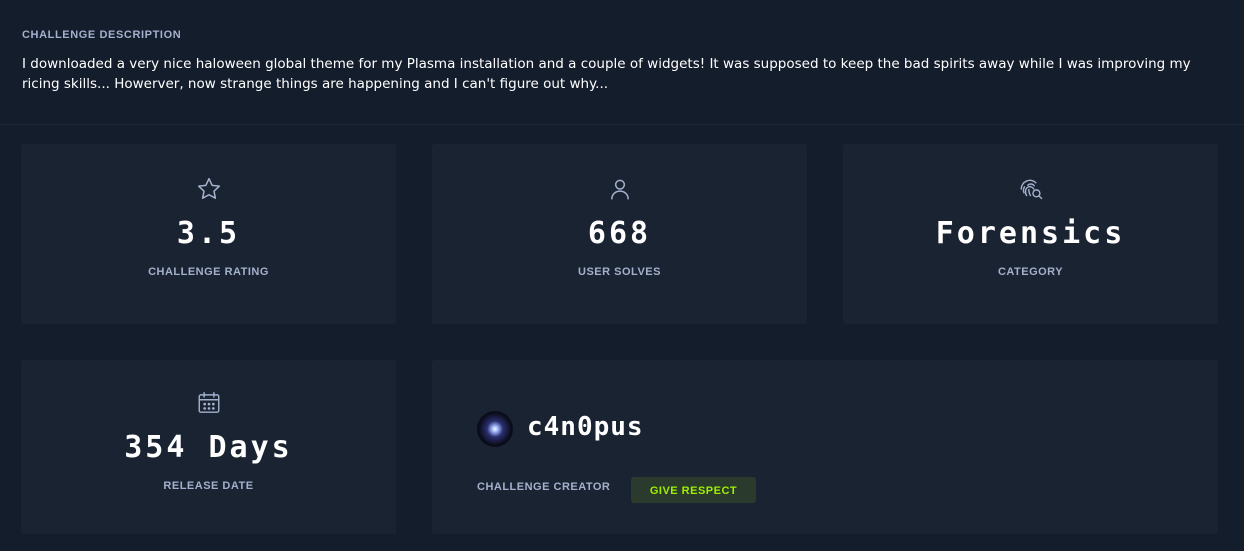  What do you see at coordinates (619, 189) in the screenshot?
I see `user-icon` at bounding box center [619, 189].